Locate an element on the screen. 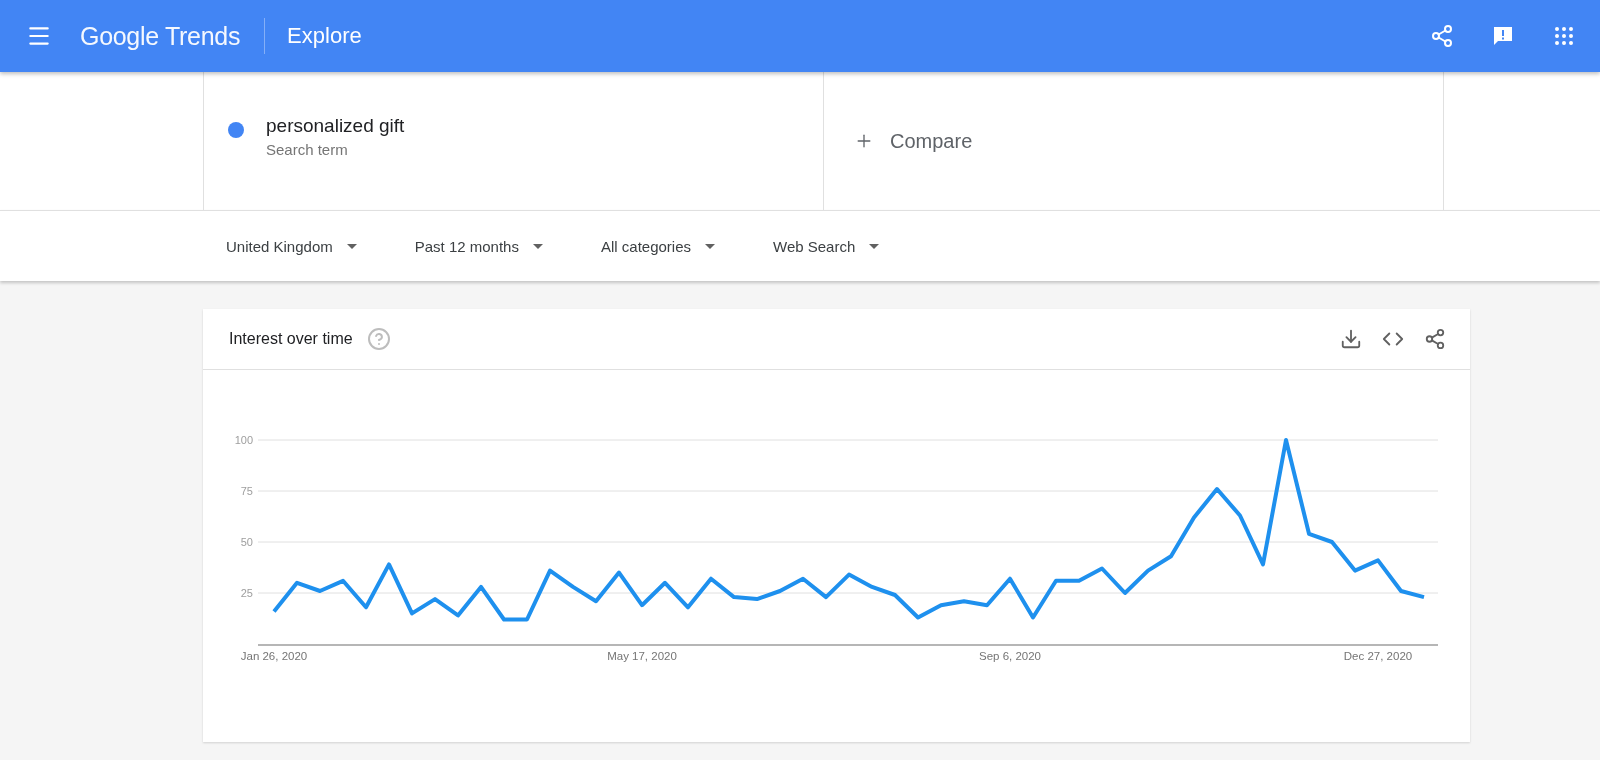 The width and height of the screenshot is (1600, 760). apps-icon is located at coordinates (1564, 36).